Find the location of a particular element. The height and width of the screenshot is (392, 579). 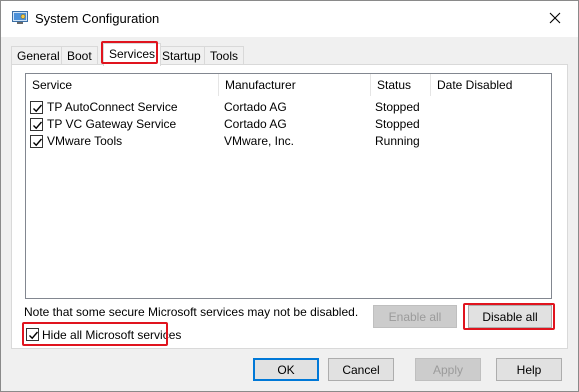

close-icon is located at coordinates (555, 18).